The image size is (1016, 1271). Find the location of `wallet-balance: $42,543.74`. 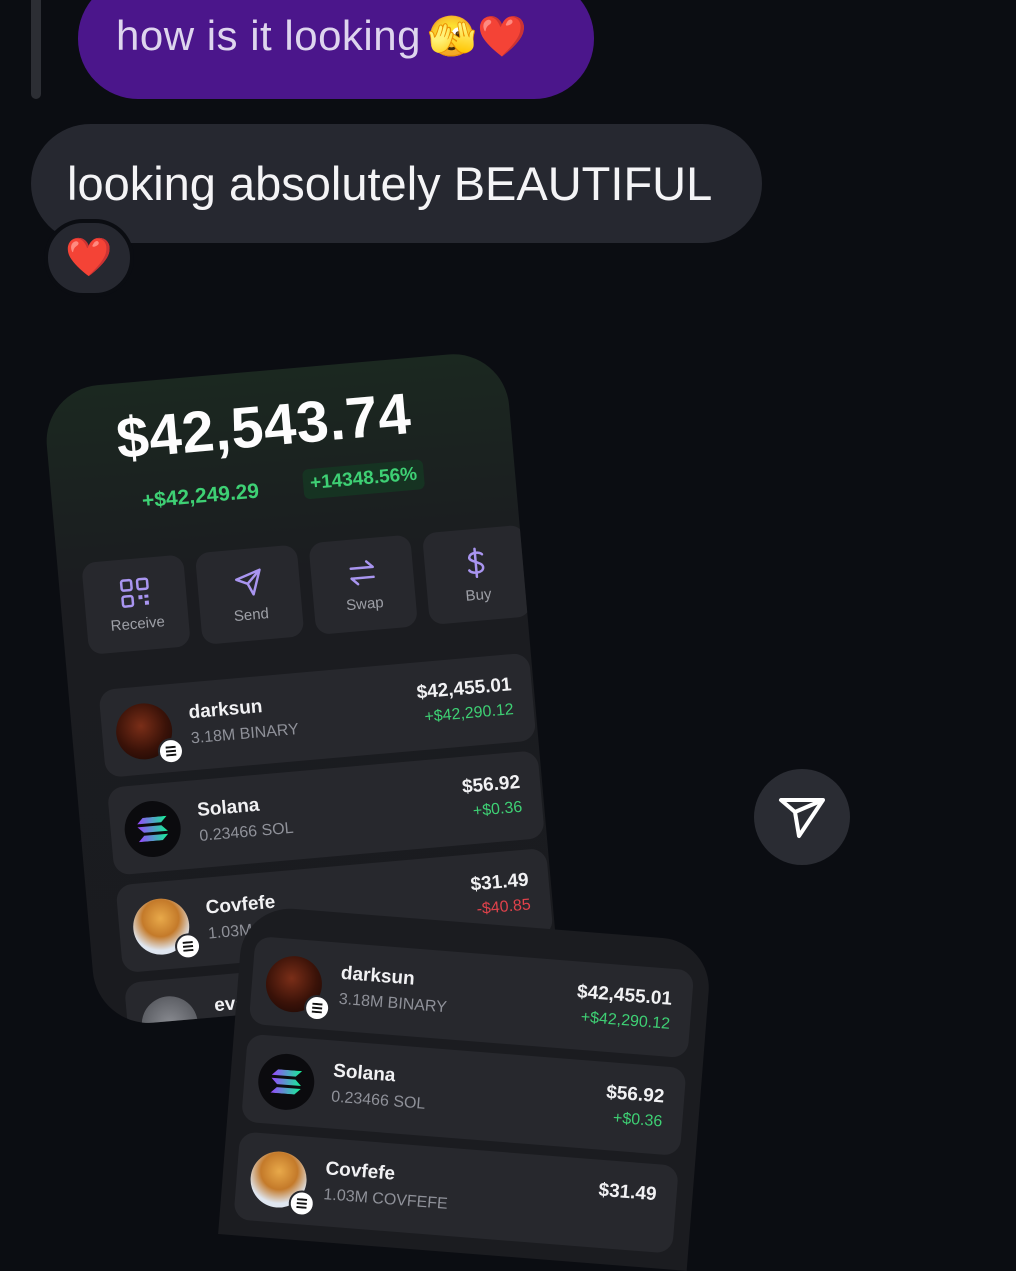

wallet-balance: $42,543.74 is located at coordinates (263, 426).